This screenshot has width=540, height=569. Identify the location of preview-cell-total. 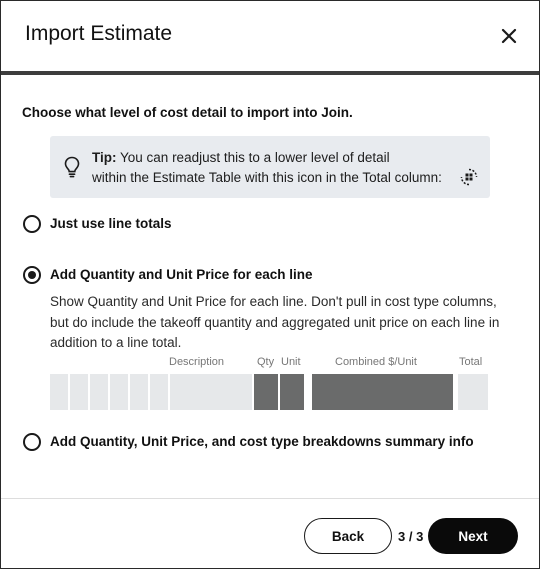
(473, 392).